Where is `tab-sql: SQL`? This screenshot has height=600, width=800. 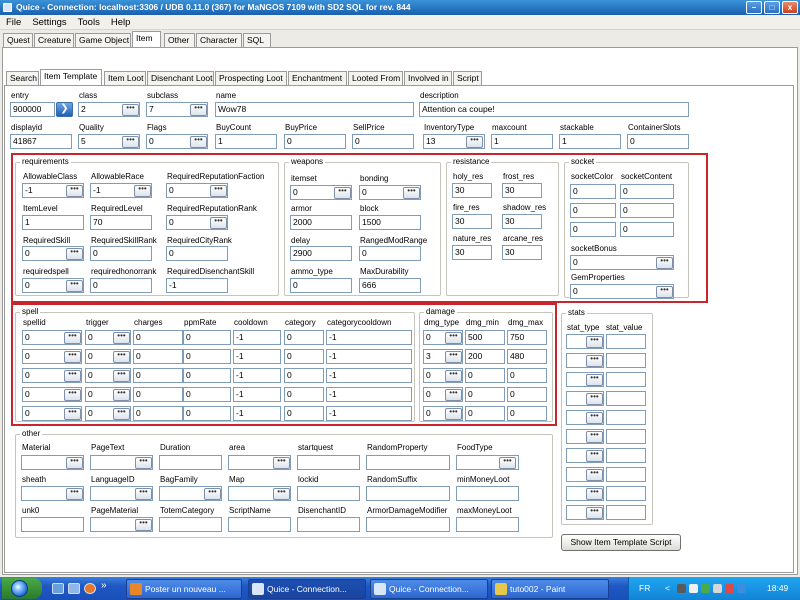
tab-sql: SQL is located at coordinates (257, 40).